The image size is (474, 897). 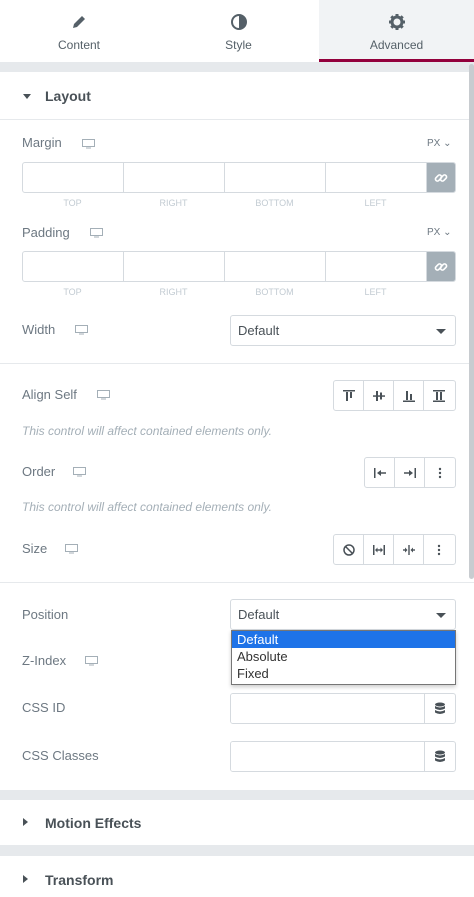 What do you see at coordinates (343, 673) in the screenshot?
I see `position-option-fixed: Fixed` at bounding box center [343, 673].